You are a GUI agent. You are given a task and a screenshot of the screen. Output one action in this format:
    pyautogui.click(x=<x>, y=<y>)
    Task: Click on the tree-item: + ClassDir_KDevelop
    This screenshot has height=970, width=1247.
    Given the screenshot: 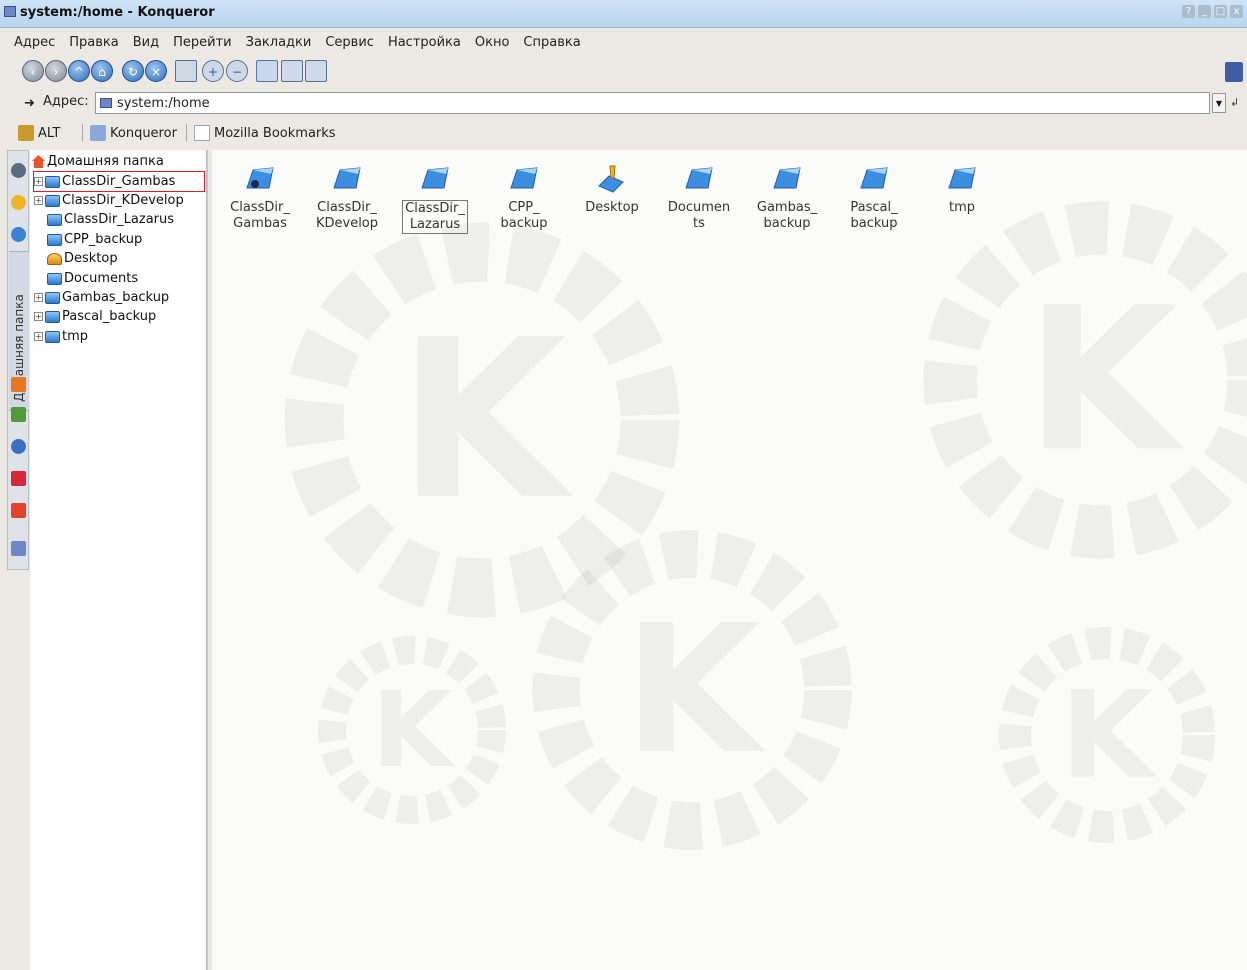 What is the action you would take?
    pyautogui.click(x=109, y=200)
    